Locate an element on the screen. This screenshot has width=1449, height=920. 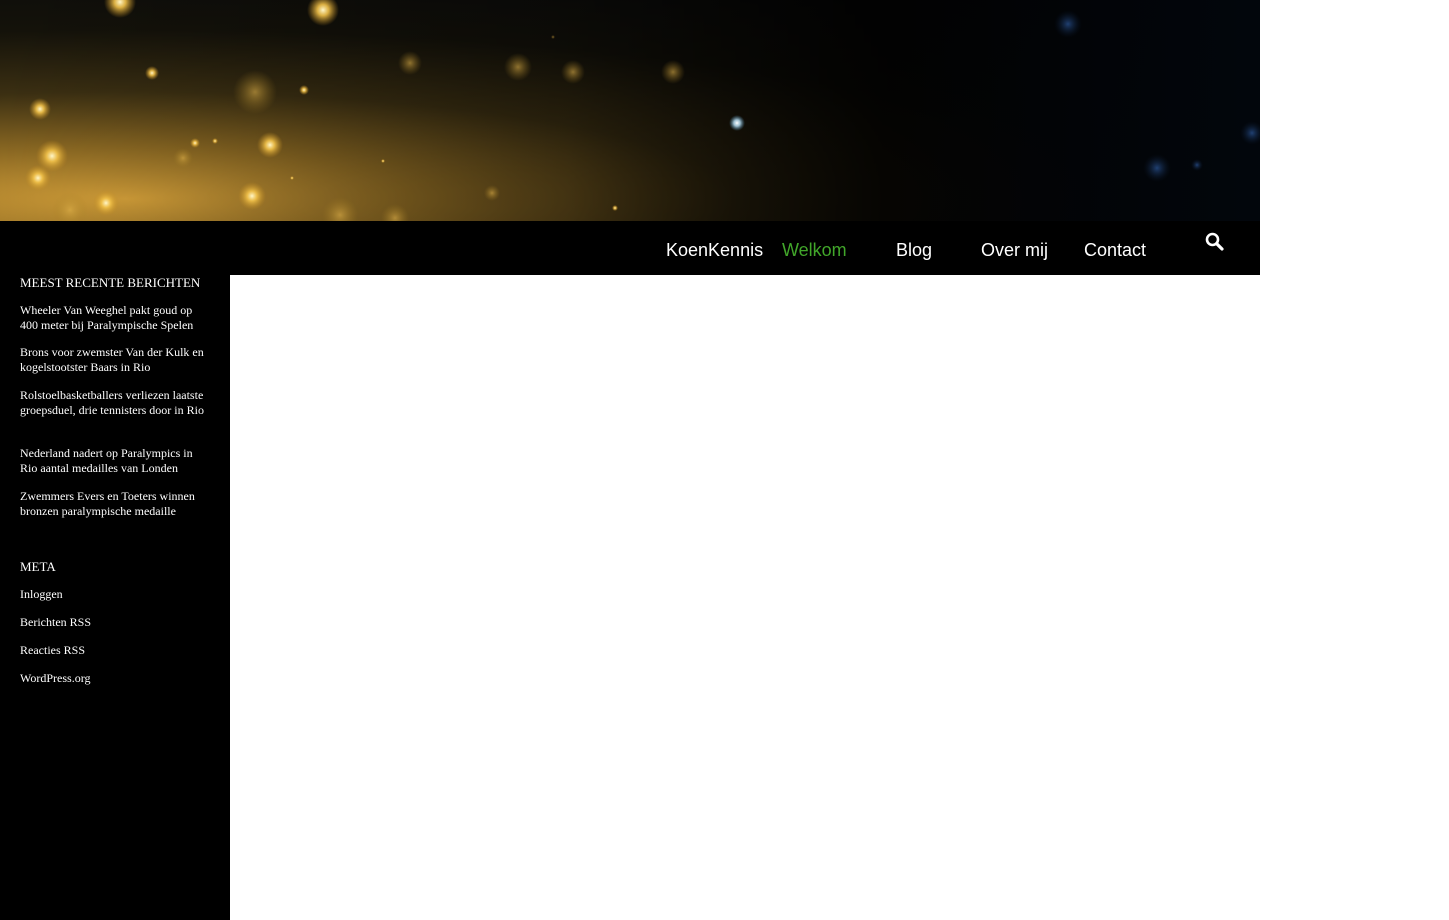
nav-item-blog: Blog is located at coordinates (914, 250).